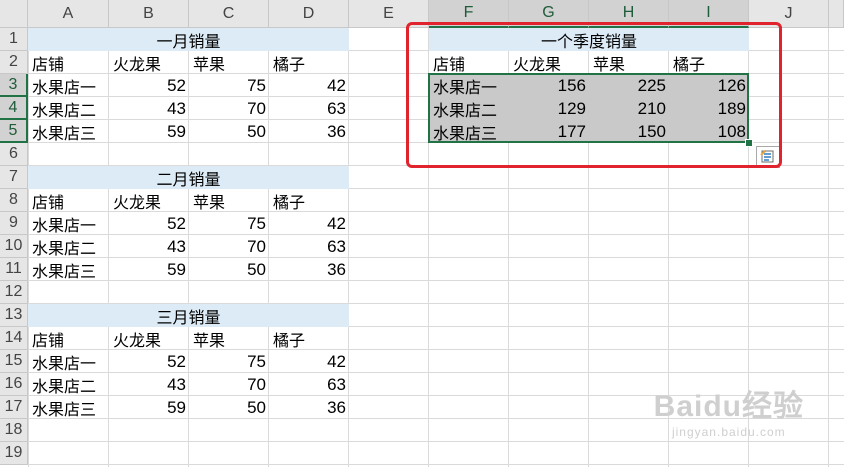 The width and height of the screenshot is (844, 467). I want to click on row-header-11: 11, so click(14, 269).